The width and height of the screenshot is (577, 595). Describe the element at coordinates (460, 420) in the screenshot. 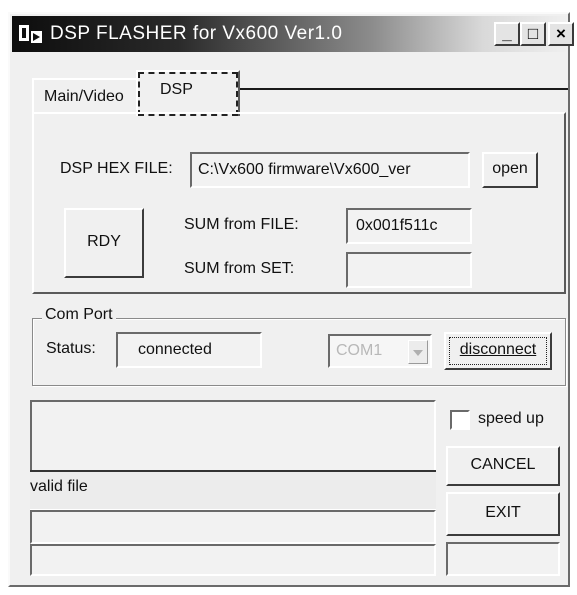

I see `speed-up-checkbox` at that location.